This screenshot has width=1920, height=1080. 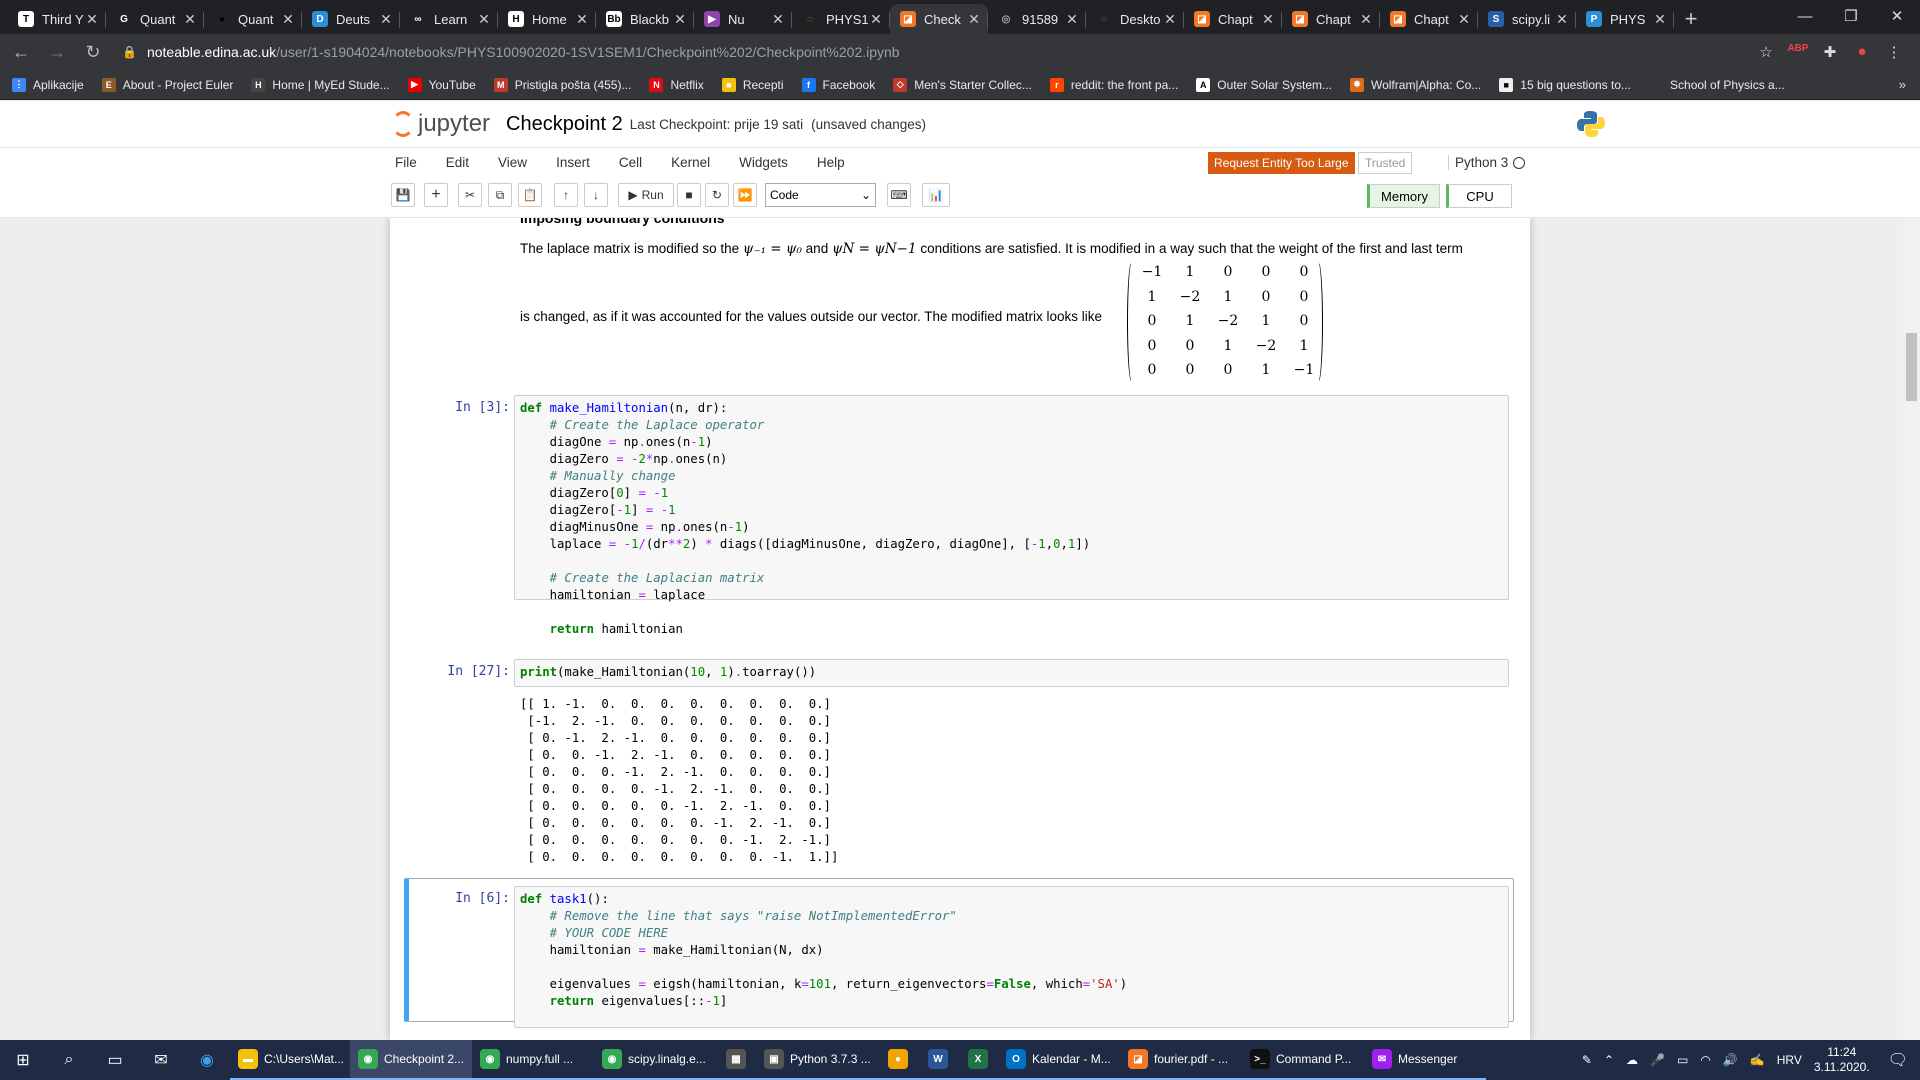 I want to click on cloud-icon: ☁, so click(x=1632, y=1060).